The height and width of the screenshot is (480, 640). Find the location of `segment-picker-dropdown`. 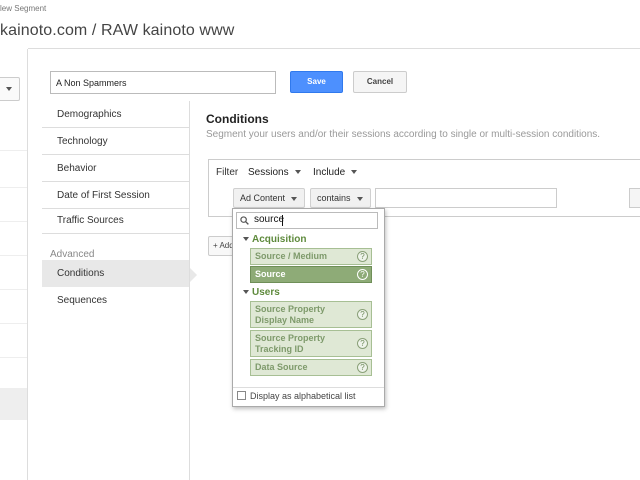

segment-picker-dropdown is located at coordinates (10, 89).